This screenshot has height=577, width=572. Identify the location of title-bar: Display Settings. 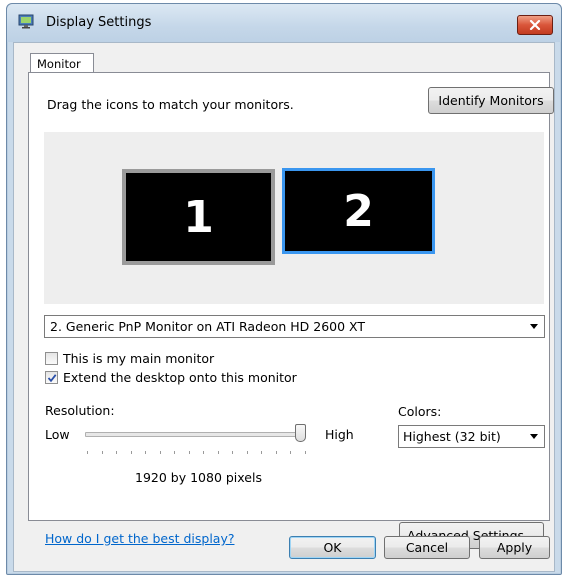
(284, 23).